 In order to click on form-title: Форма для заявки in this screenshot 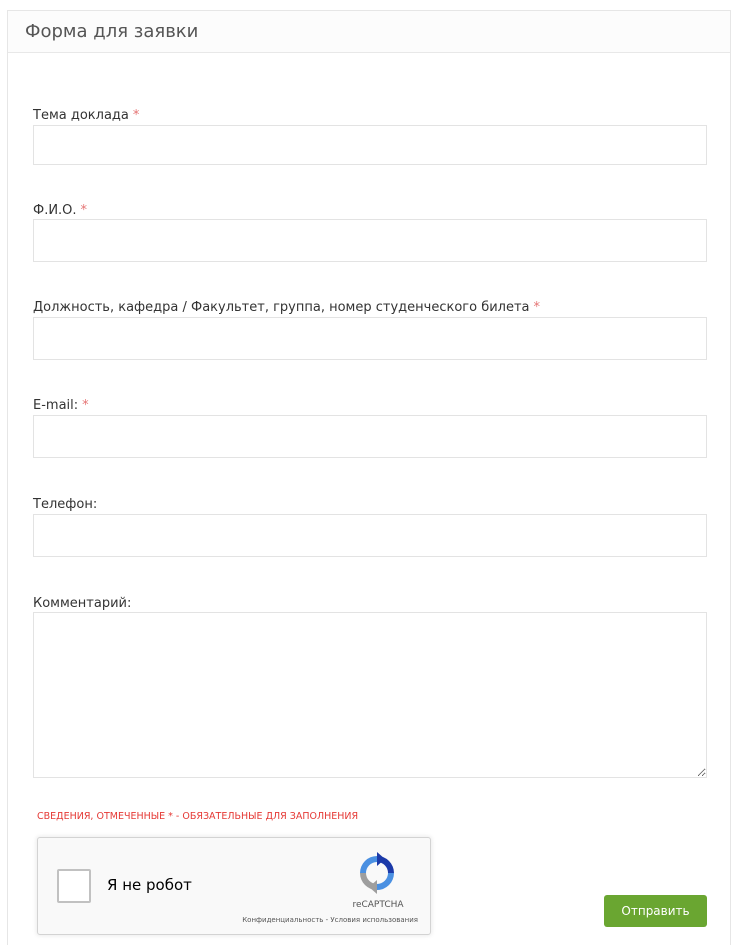, I will do `click(112, 31)`.